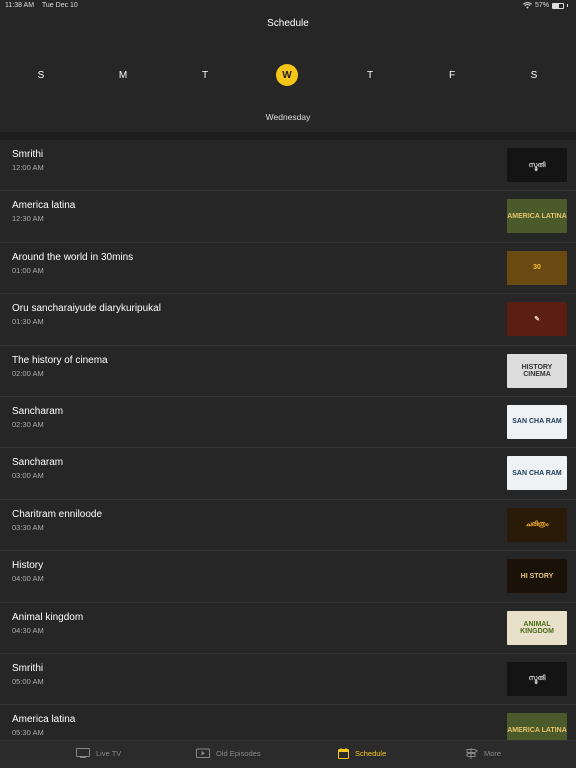 The width and height of the screenshot is (576, 768). What do you see at coordinates (288, 423) in the screenshot?
I see `list-item: Sancharam 02:30 AM SAN CHA RAM` at bounding box center [288, 423].